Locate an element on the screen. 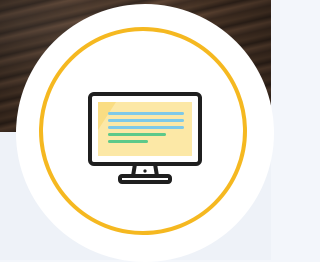 The width and height of the screenshot is (320, 262). monitor-base is located at coordinates (145, 179).